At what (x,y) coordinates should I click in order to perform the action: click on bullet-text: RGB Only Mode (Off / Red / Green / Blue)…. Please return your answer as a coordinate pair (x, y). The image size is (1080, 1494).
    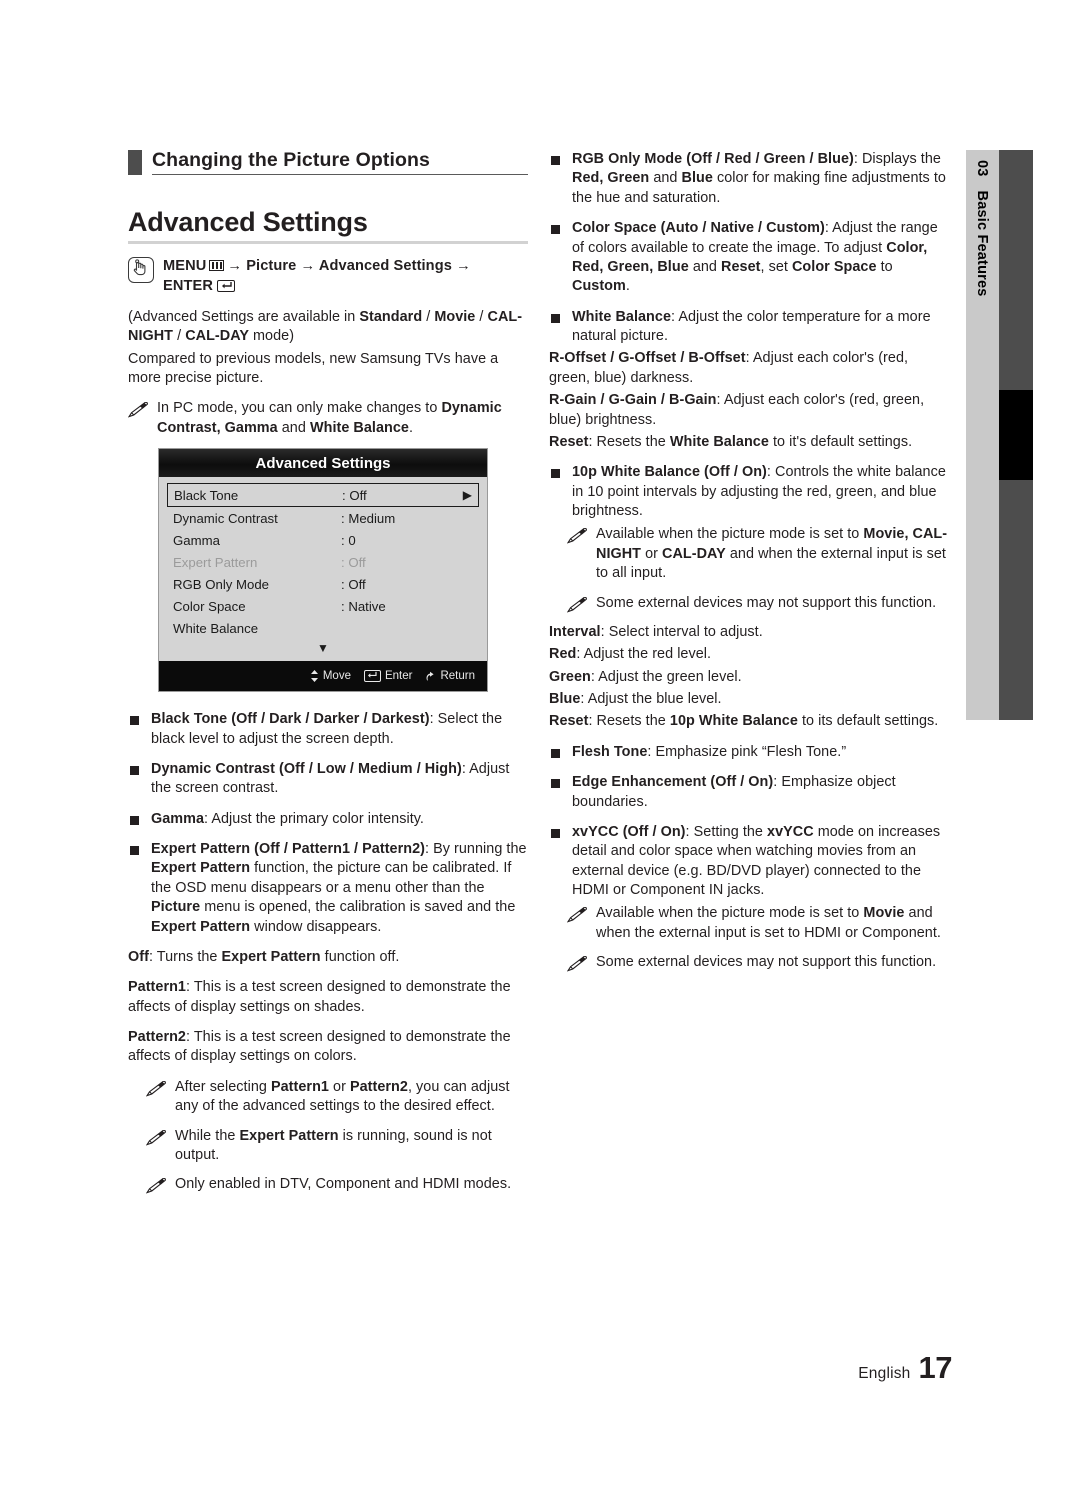
    Looking at the image, I should click on (760, 179).